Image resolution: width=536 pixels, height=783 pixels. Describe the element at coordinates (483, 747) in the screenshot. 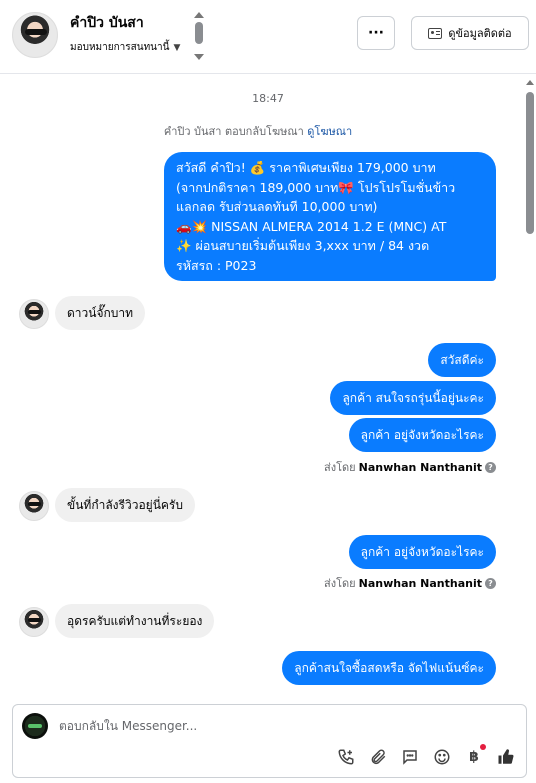

I see `notification-dot` at that location.